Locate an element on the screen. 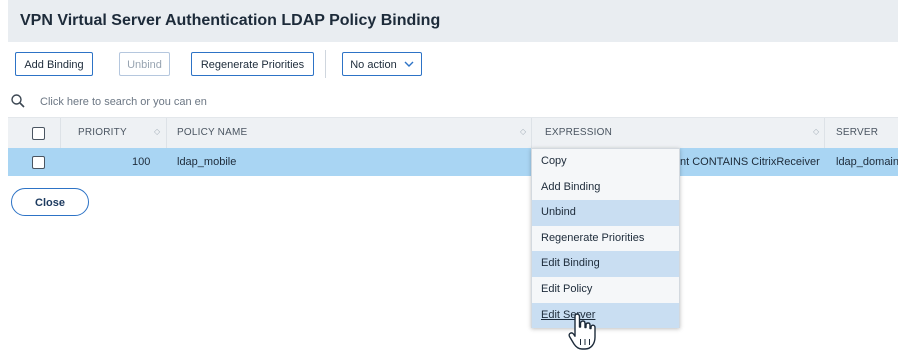  close-button: Close is located at coordinates (50, 202).